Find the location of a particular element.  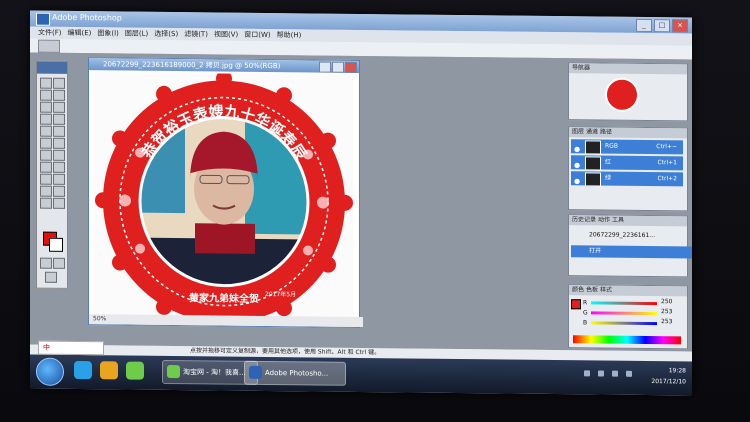

tab-color: 颜色 is located at coordinates (578, 290).